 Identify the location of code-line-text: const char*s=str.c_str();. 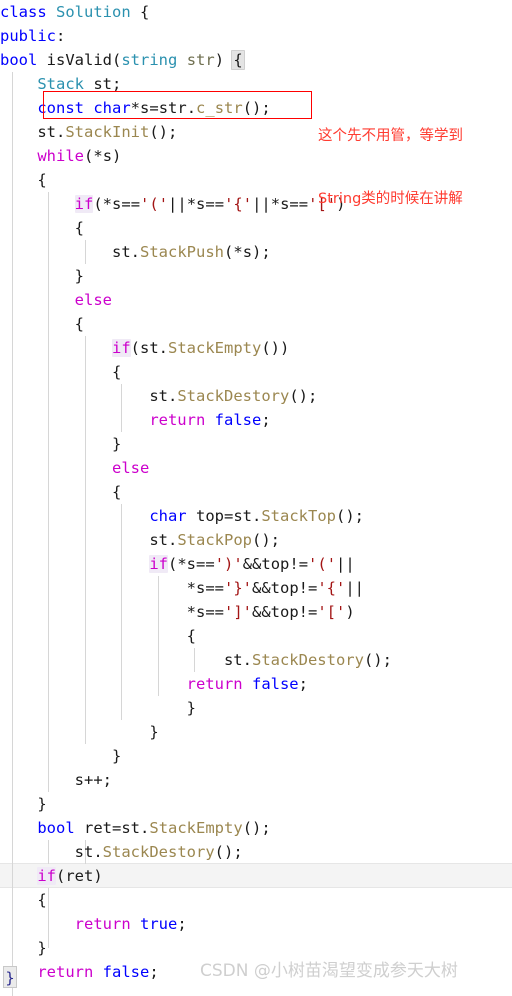
(154, 108).